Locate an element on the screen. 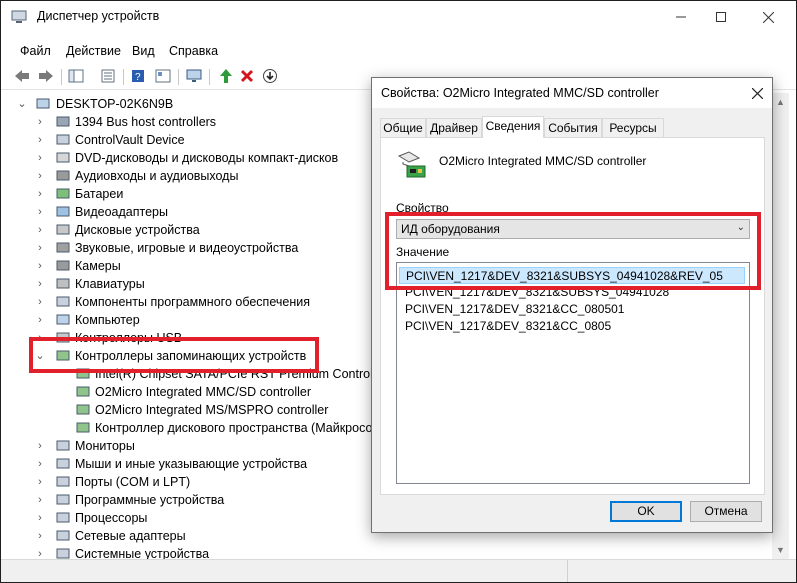 The height and width of the screenshot is (583, 797). back-button is located at coordinates (22, 76).